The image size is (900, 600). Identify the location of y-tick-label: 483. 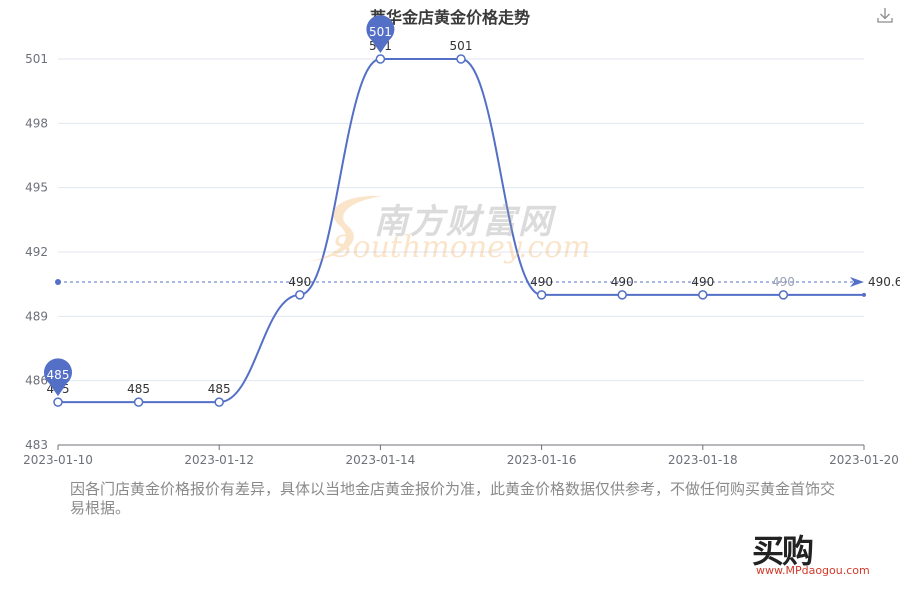
(36, 445).